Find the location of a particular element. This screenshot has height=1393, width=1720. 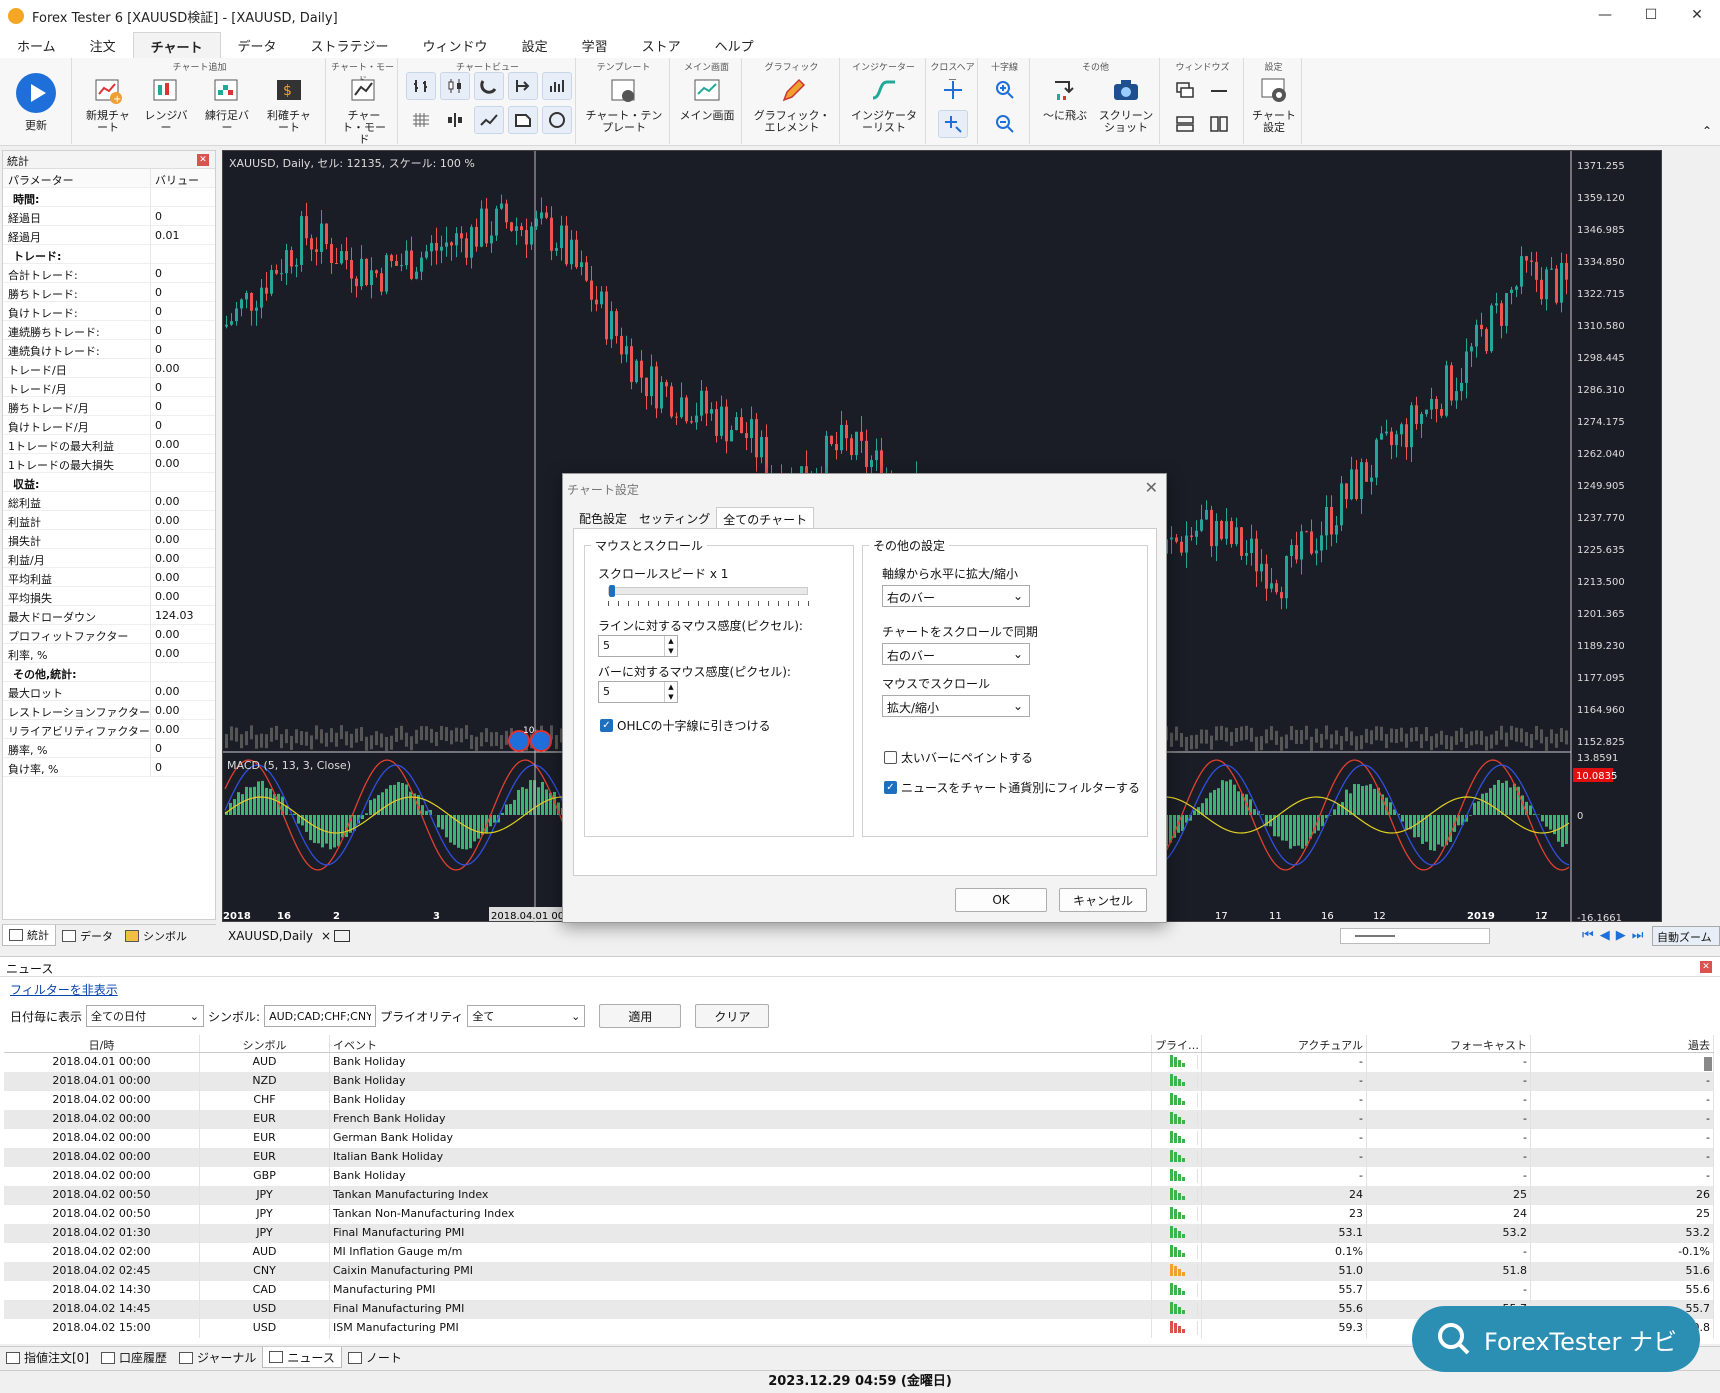

scroll-speed-slider is located at coordinates (708, 591).